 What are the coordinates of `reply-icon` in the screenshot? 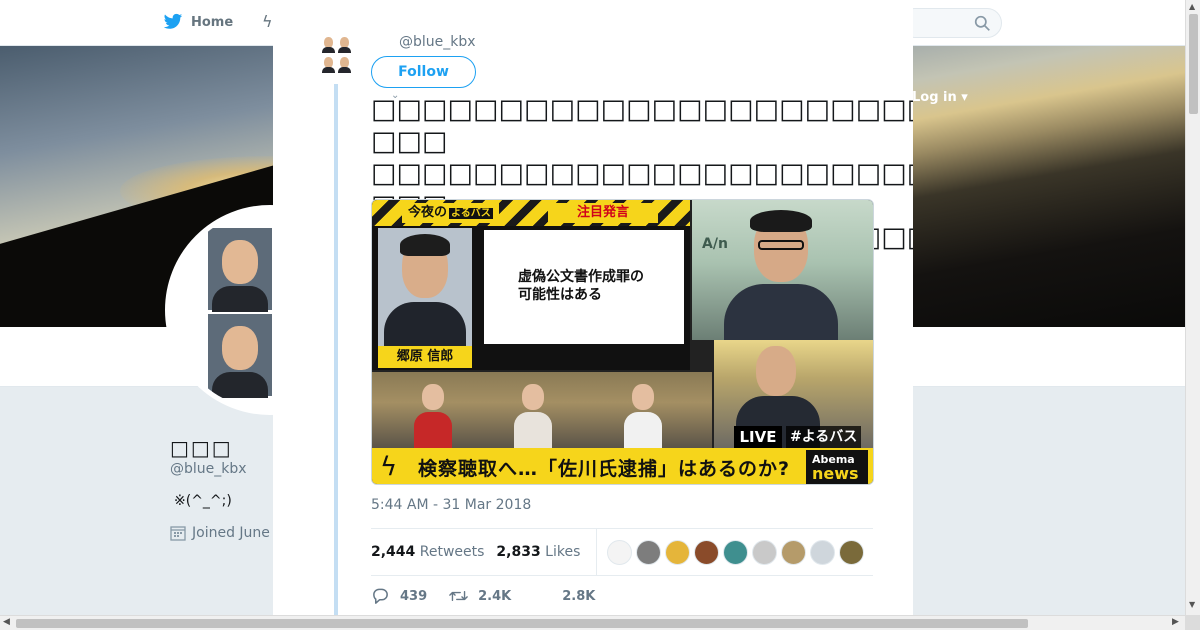 It's located at (380, 596).